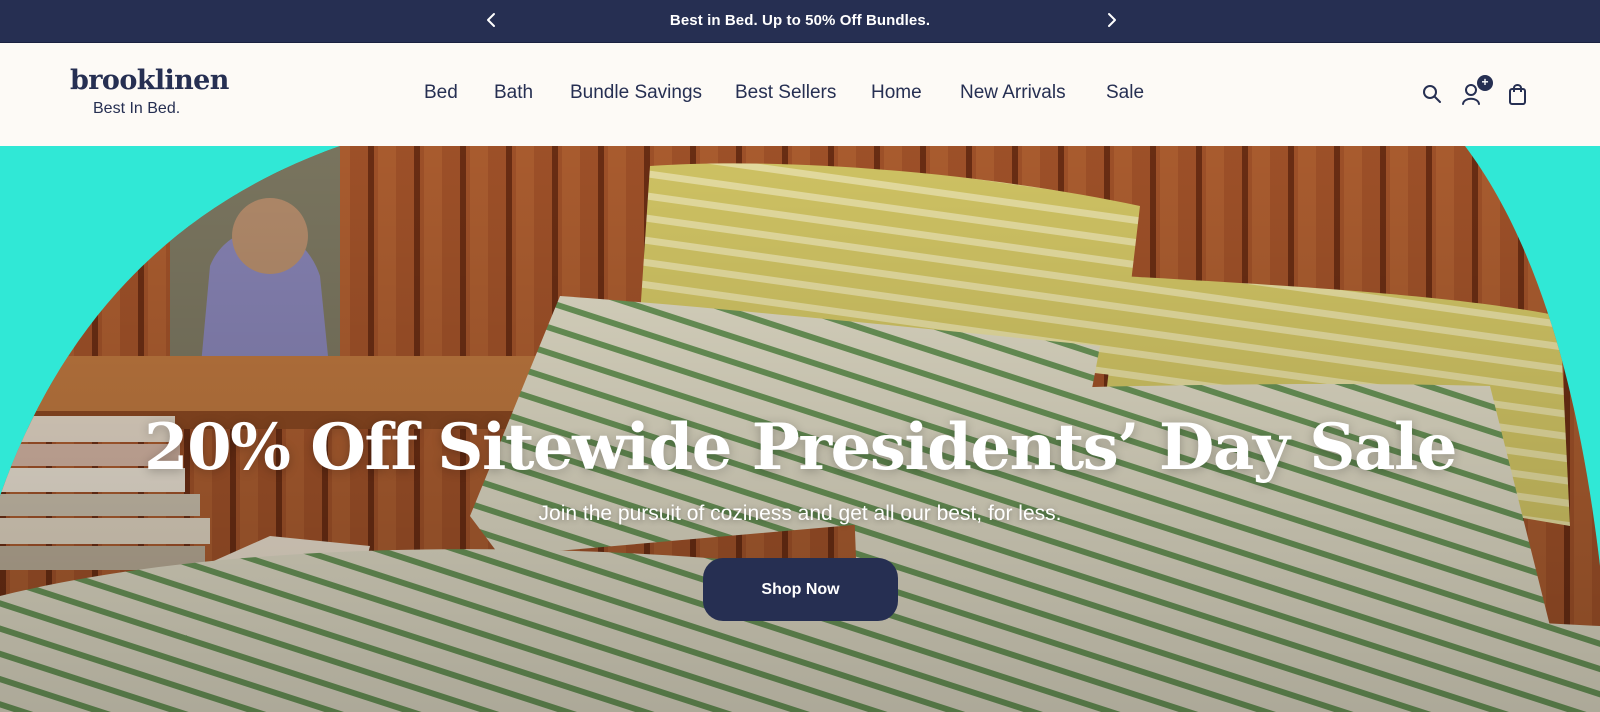  What do you see at coordinates (1518, 94) in the screenshot?
I see `shopping-bag-icon` at bounding box center [1518, 94].